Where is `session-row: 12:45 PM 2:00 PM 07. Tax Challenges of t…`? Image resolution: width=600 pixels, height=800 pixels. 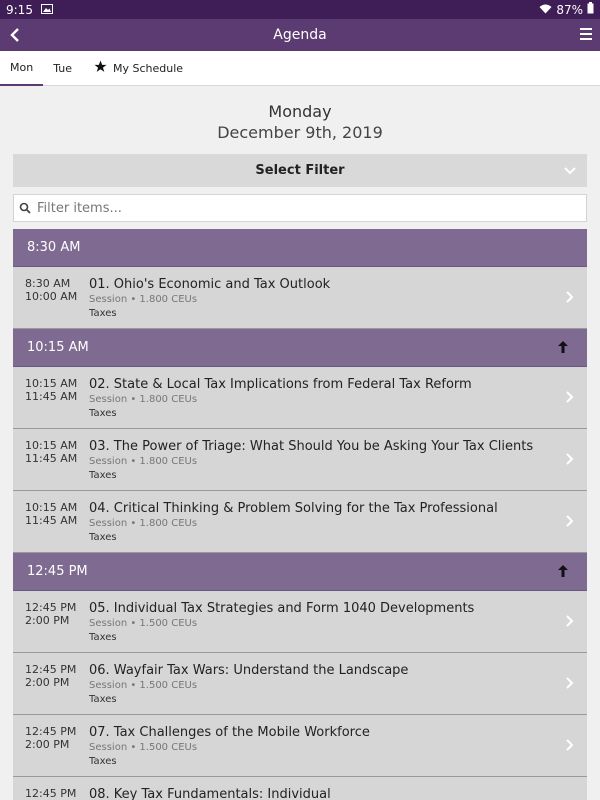 session-row: 12:45 PM 2:00 PM 07. Tax Challenges of t… is located at coordinates (300, 746).